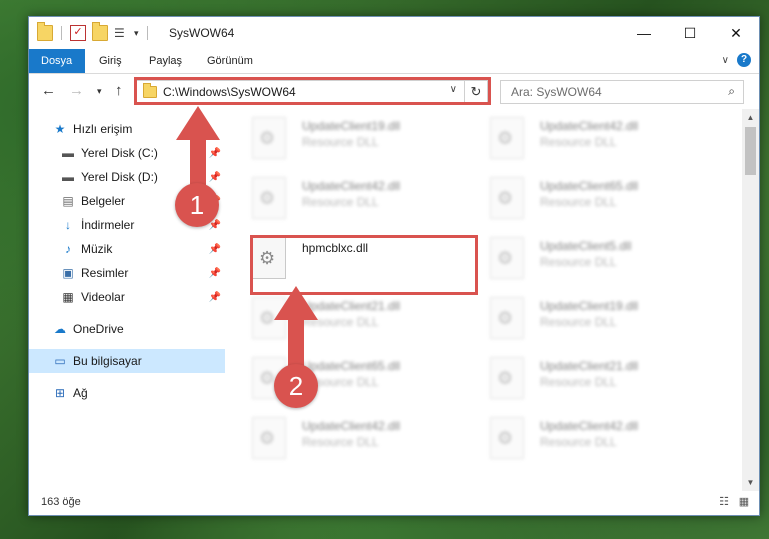 This screenshot has height=539, width=769. Describe the element at coordinates (68, 297) in the screenshot. I see `videos-icon: ▦` at that location.